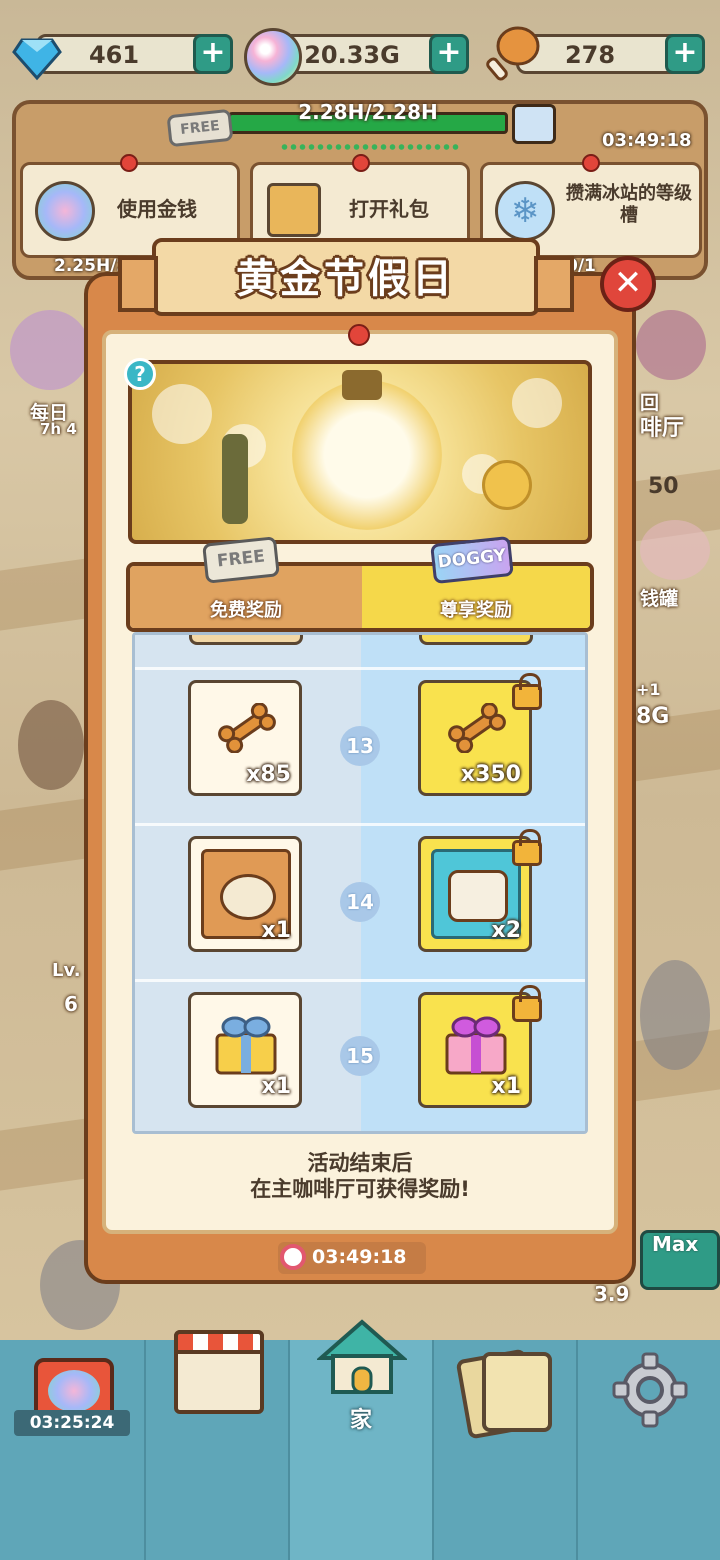 The height and width of the screenshot is (1560, 720). What do you see at coordinates (246, 610) in the screenshot?
I see `tab-label: 免费奖励` at bounding box center [246, 610].